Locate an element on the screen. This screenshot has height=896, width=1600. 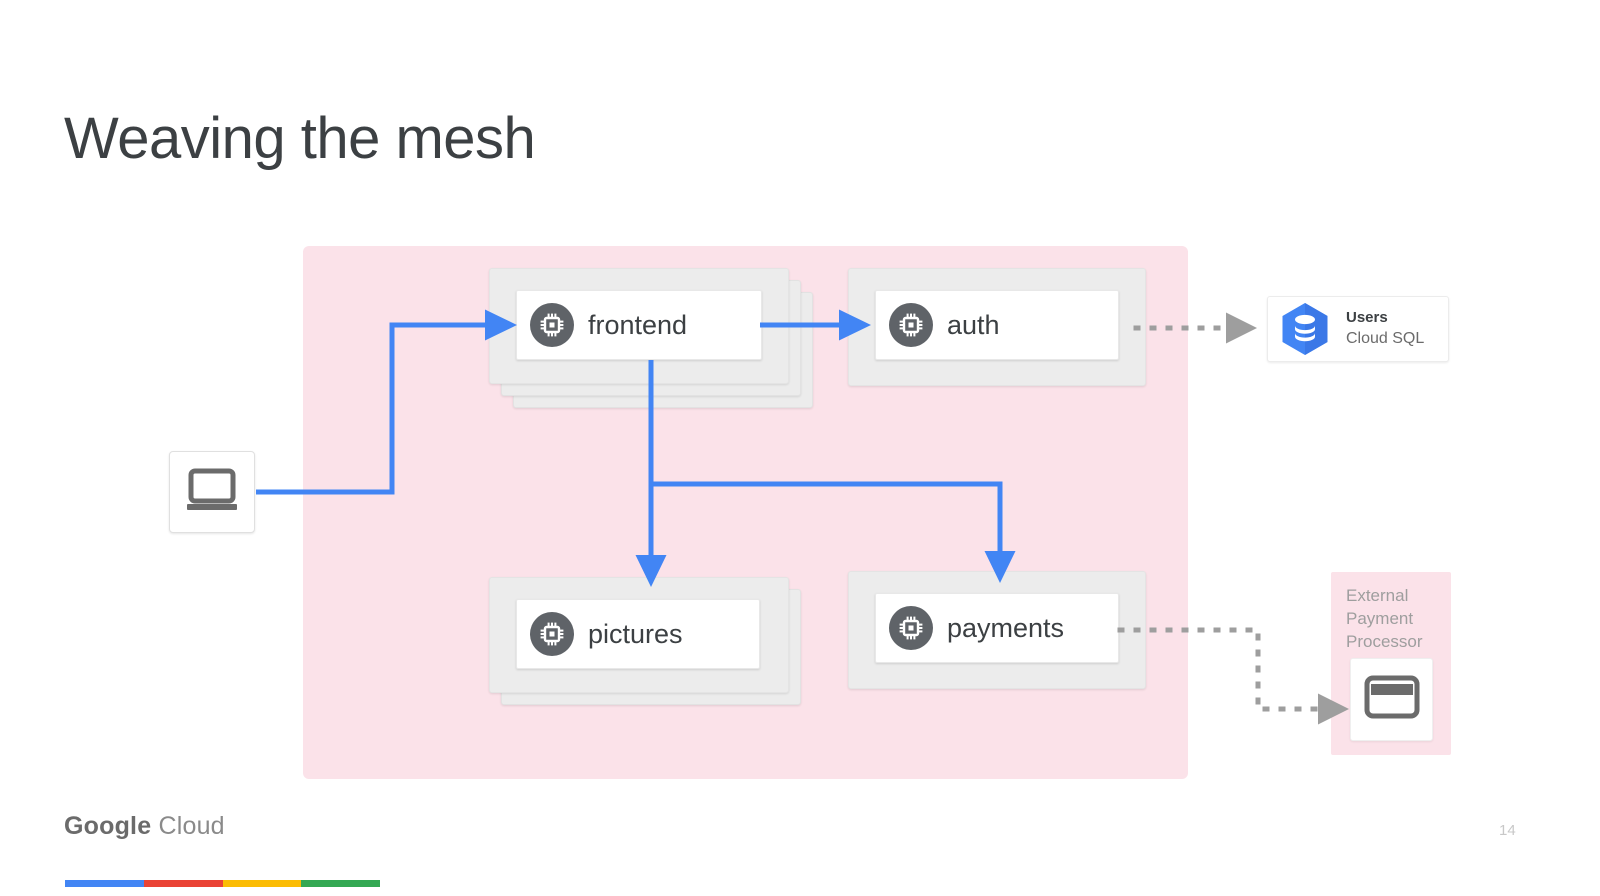
service-node-payments: payments is located at coordinates (998, 630).